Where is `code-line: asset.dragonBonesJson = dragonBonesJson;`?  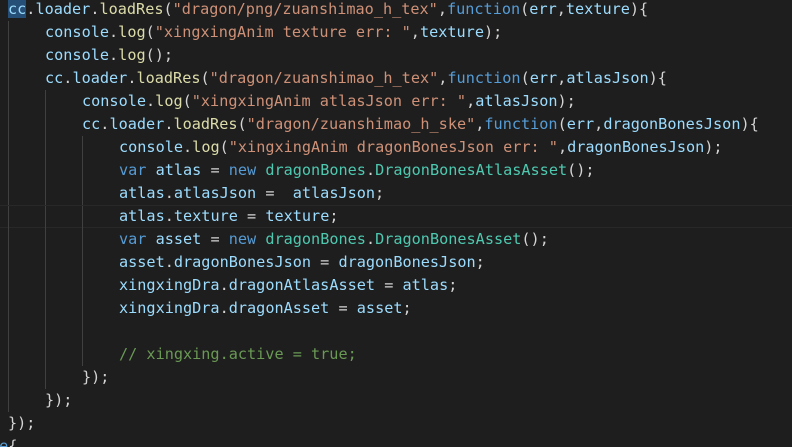
code-line: asset.dragonBonesJson = dragonBonesJson; is located at coordinates (396, 262).